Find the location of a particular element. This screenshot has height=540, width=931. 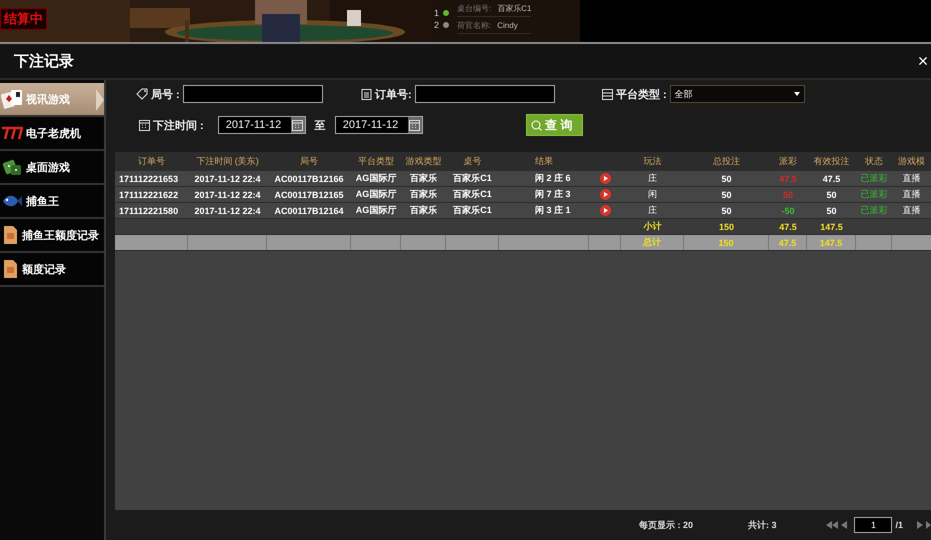

table-cell-text: AC00117B12166 is located at coordinates (309, 179).